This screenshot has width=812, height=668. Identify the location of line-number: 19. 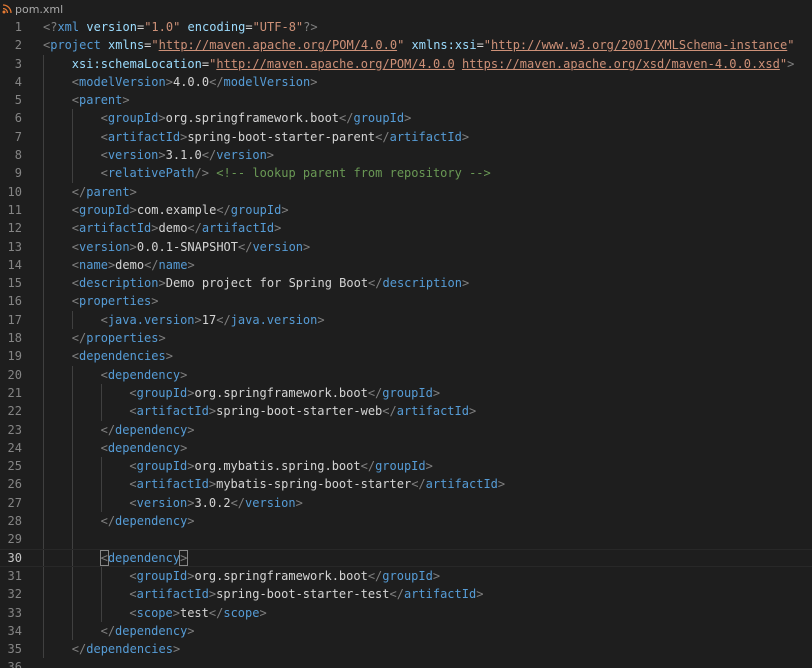
(14, 356).